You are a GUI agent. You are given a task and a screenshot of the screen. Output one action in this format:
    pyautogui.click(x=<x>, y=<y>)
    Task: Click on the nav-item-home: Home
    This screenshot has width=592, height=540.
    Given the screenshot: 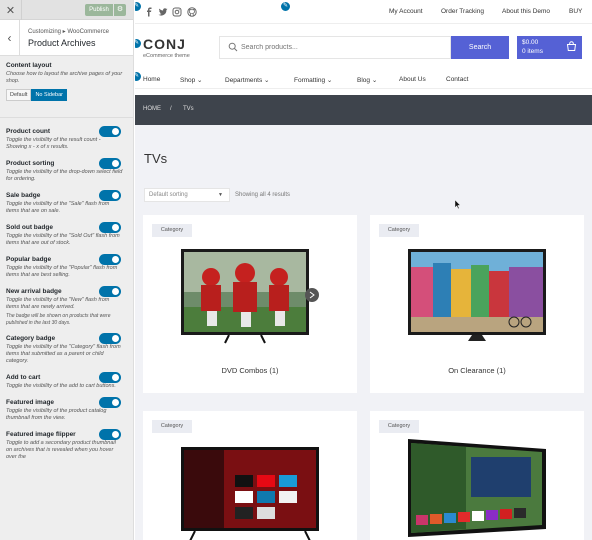 What is the action you would take?
    pyautogui.click(x=151, y=79)
    